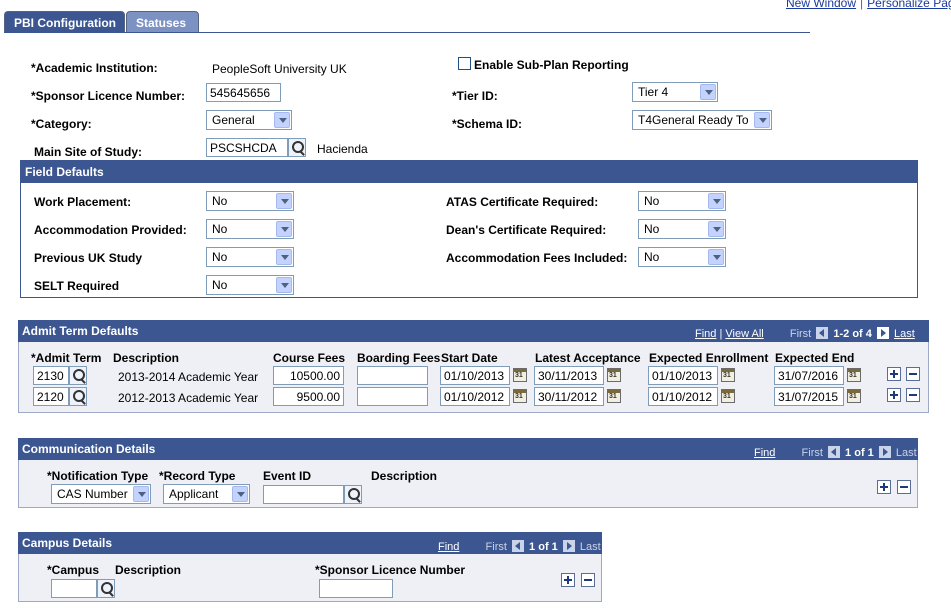 Image resolution: width=951 pixels, height=614 pixels. Describe the element at coordinates (101, 494) in the screenshot. I see `notification-type-select: CAS Number` at that location.